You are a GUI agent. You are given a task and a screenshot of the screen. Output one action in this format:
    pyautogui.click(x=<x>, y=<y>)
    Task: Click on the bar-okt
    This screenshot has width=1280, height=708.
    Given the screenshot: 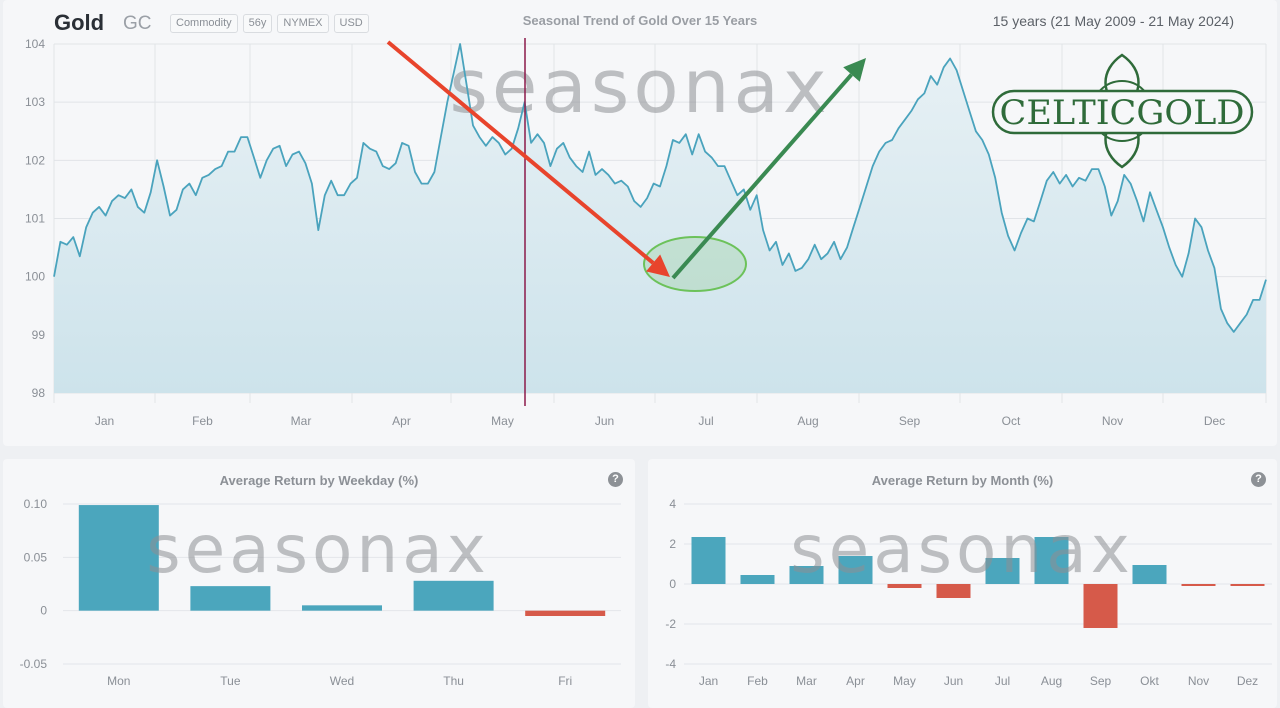 What is the action you would take?
    pyautogui.click(x=1149, y=574)
    